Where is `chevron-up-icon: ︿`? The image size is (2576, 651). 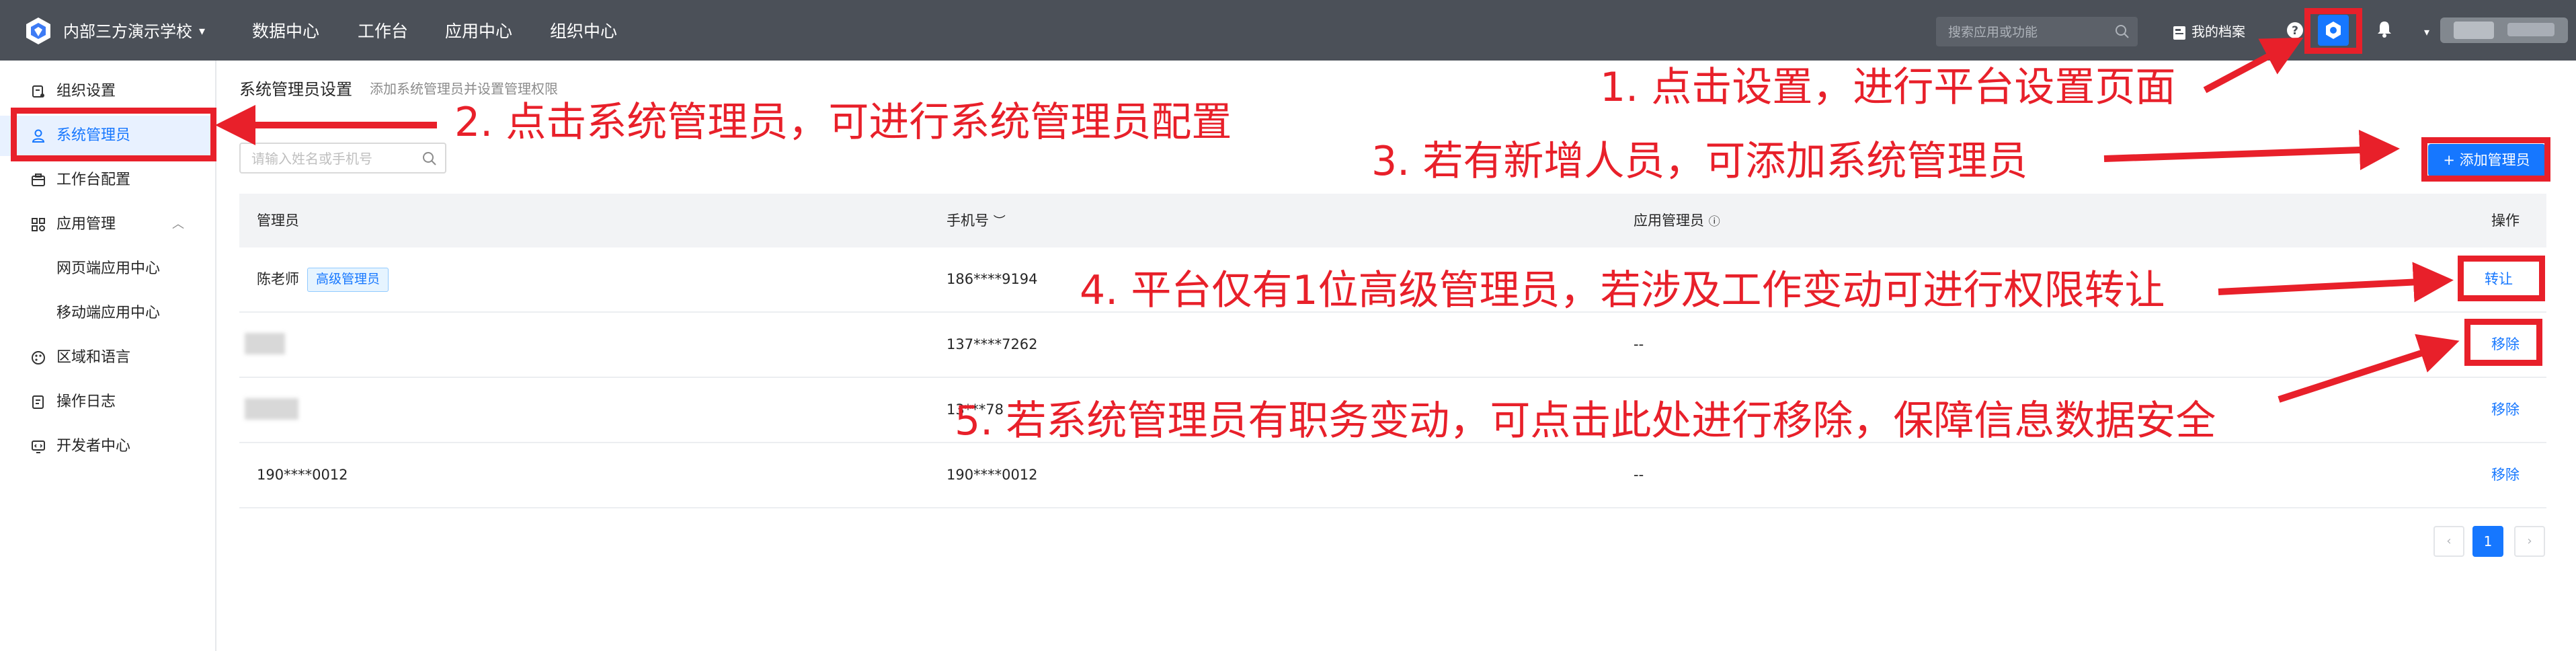
chevron-up-icon: ︿ is located at coordinates (178, 225).